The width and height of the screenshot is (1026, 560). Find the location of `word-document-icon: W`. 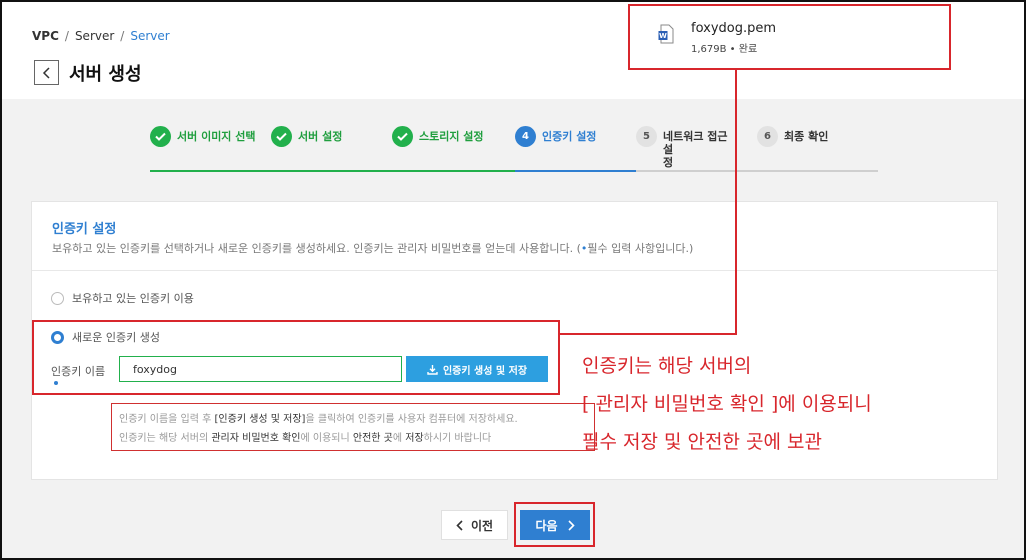

word-document-icon: W is located at coordinates (666, 34).